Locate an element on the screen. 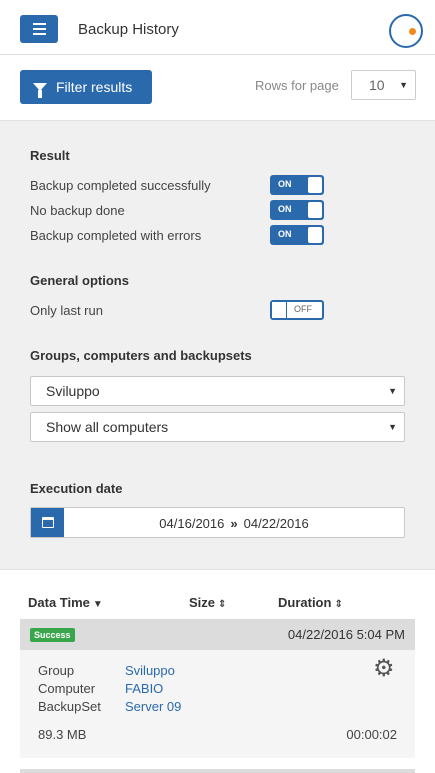  groups-section-title: Groups, computers and backupsets is located at coordinates (141, 355).